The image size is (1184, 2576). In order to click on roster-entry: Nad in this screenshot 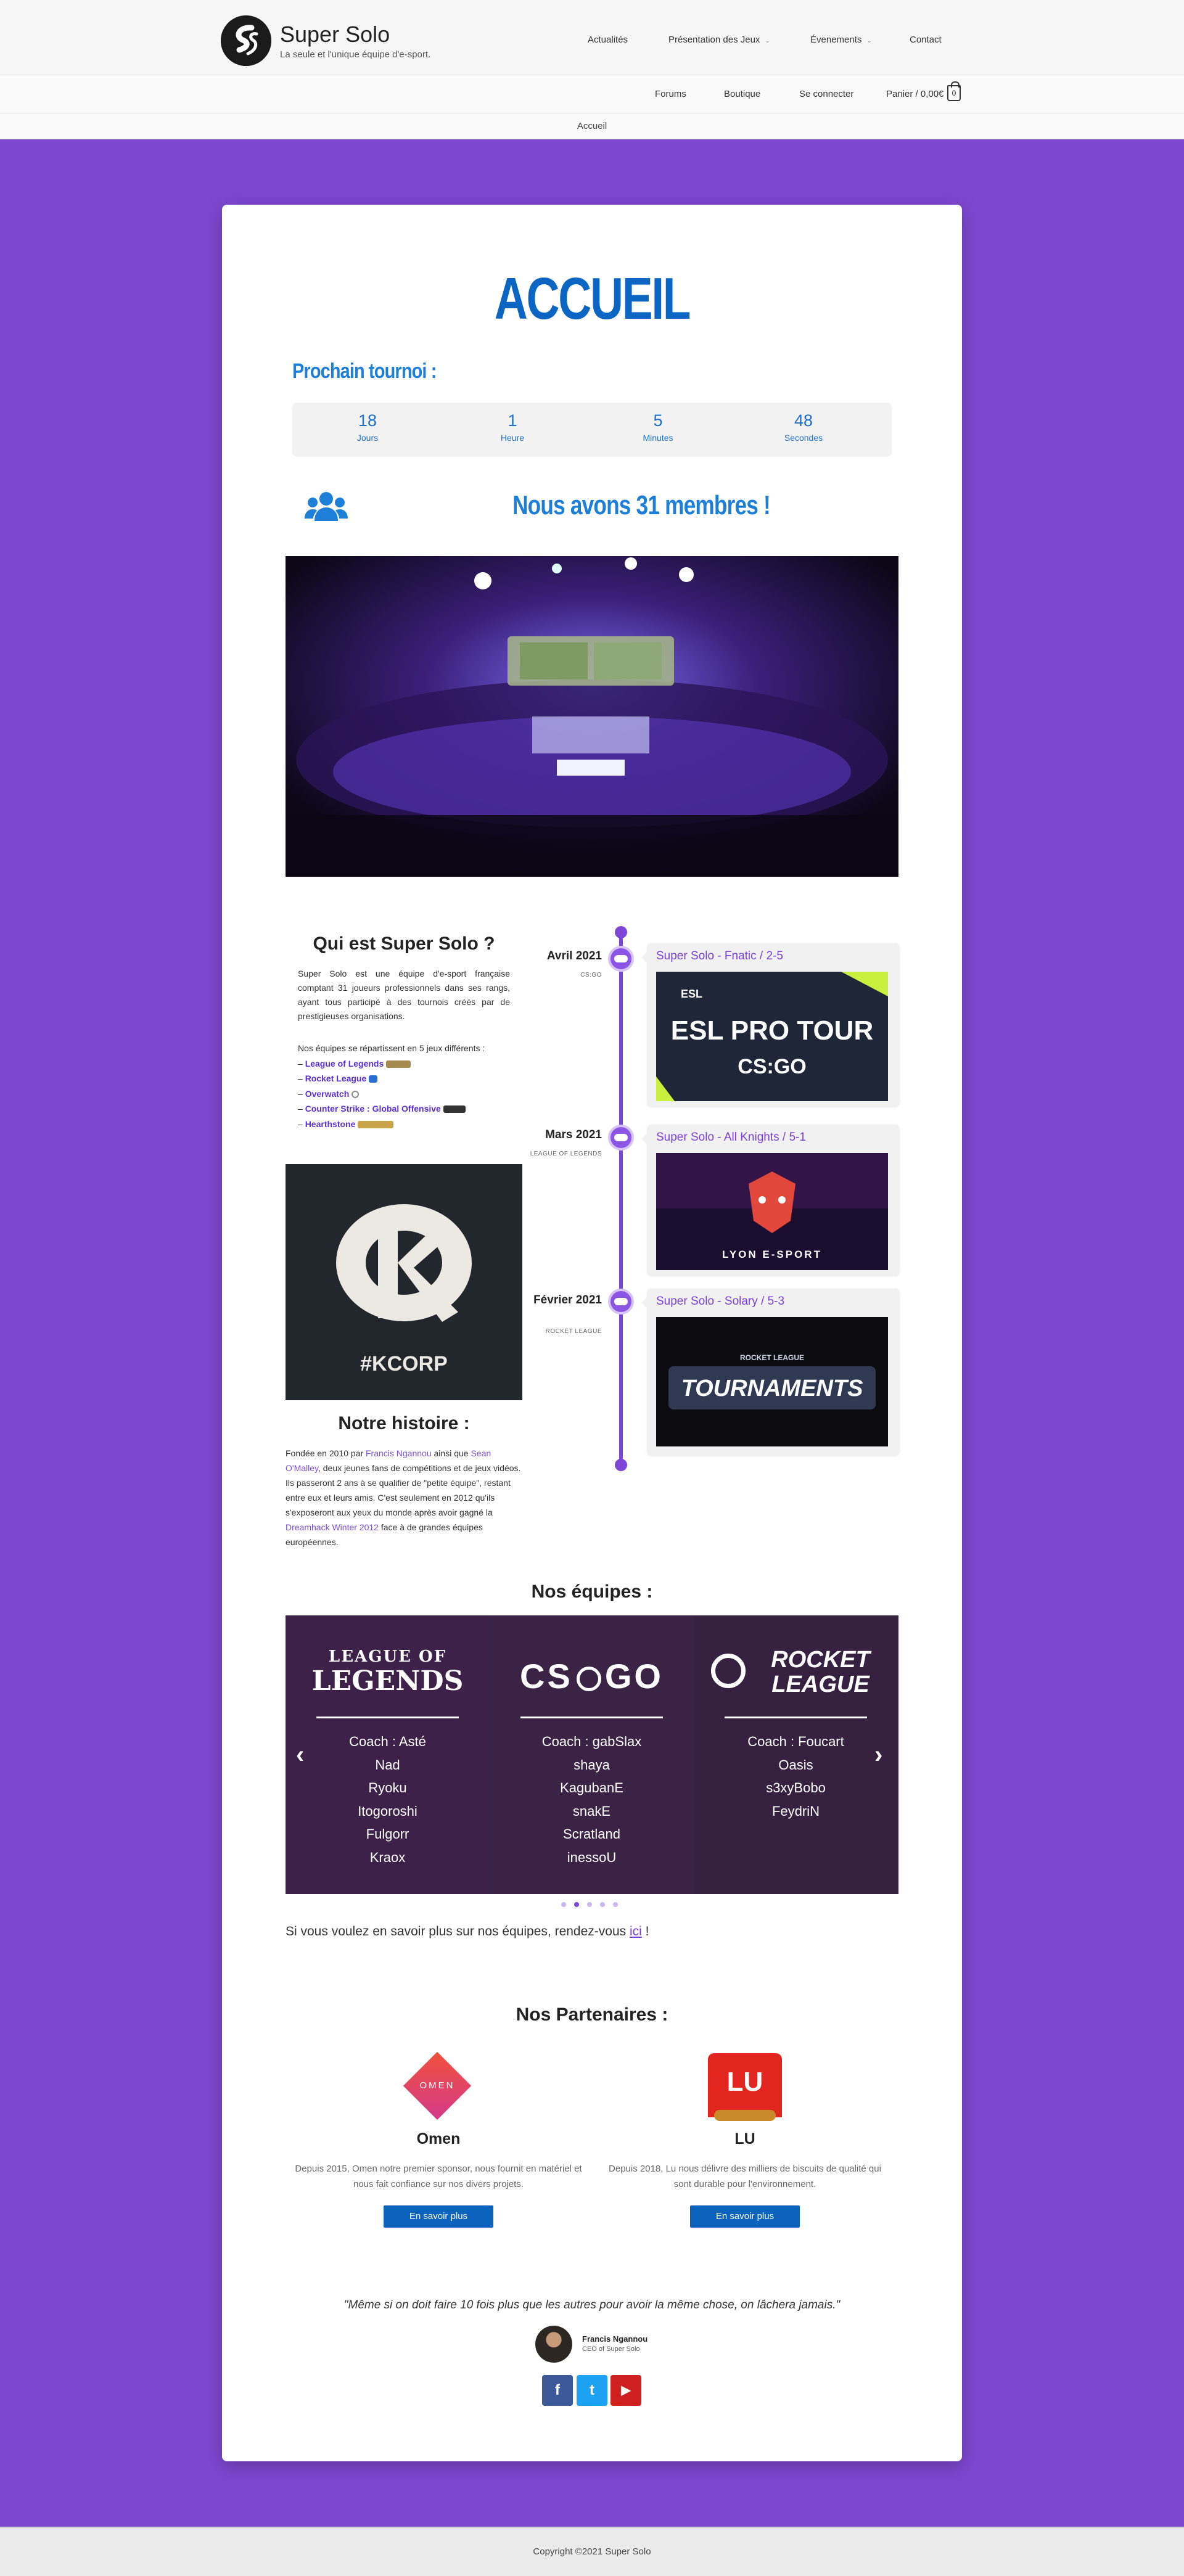, I will do `click(388, 1765)`.